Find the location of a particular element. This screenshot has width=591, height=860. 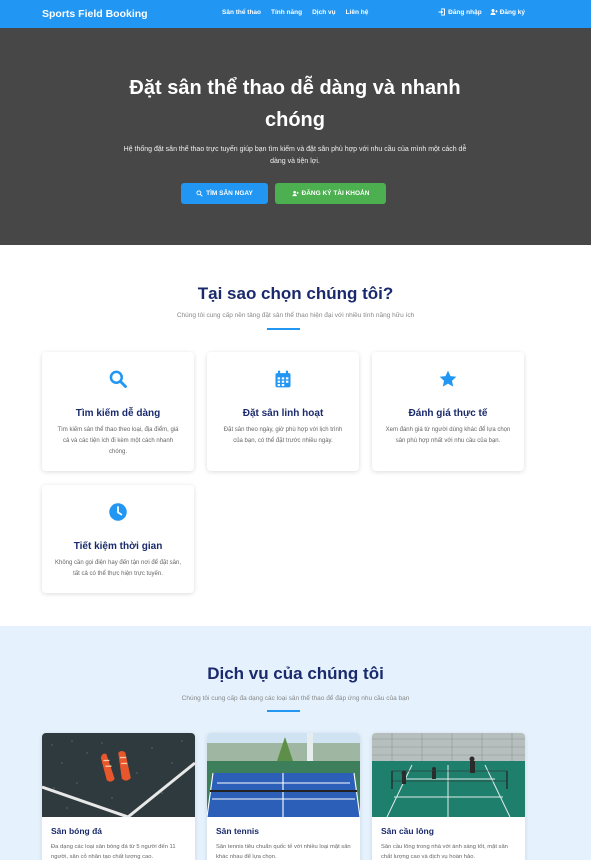

service-title: Sân bóng đá is located at coordinates (76, 831).